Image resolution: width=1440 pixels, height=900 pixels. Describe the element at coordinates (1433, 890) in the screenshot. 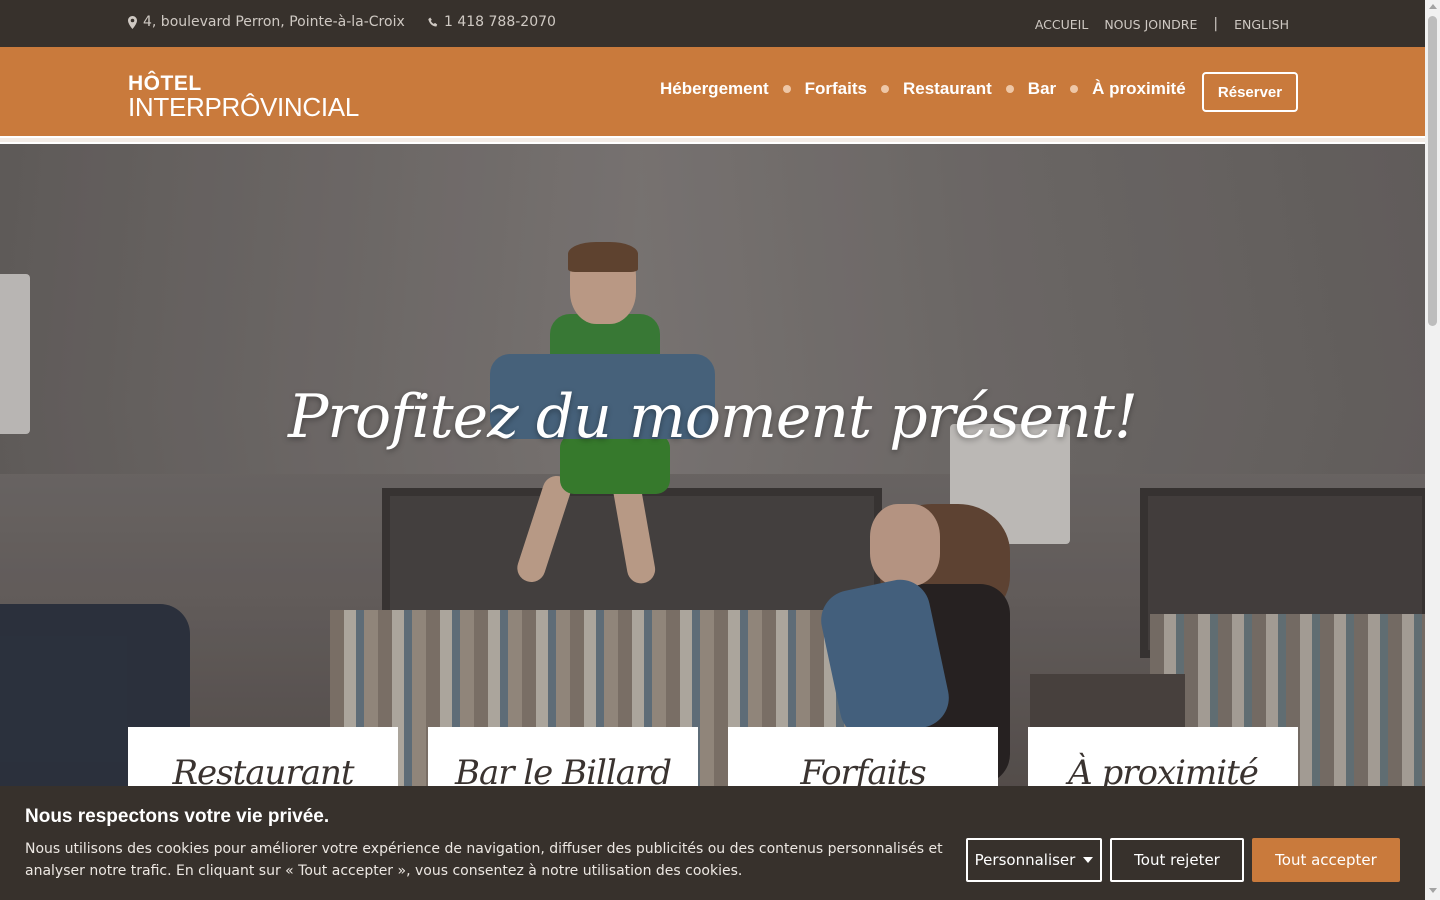

I see `scroll-down-icon` at that location.